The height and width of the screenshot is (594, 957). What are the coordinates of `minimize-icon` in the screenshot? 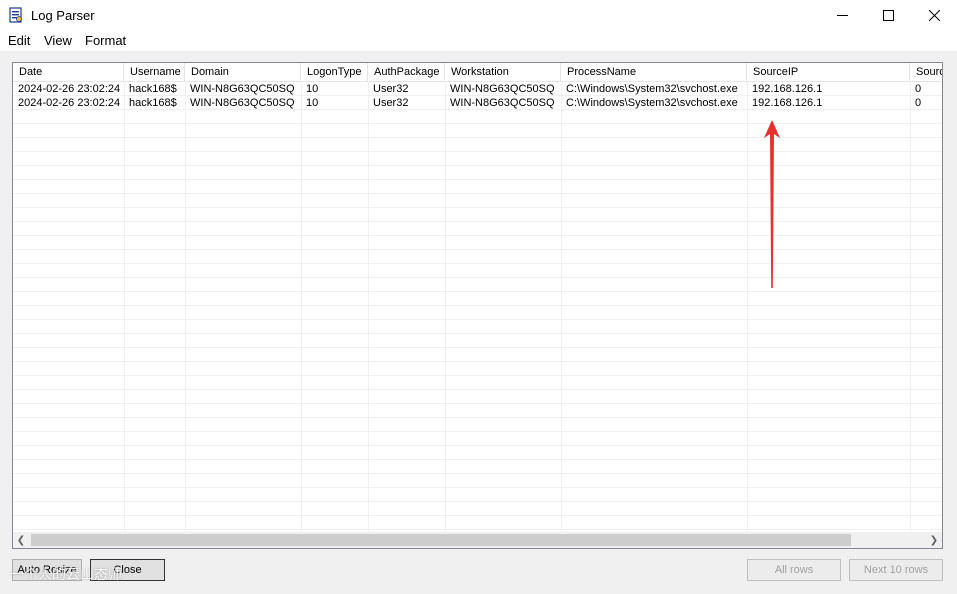 It's located at (842, 15).